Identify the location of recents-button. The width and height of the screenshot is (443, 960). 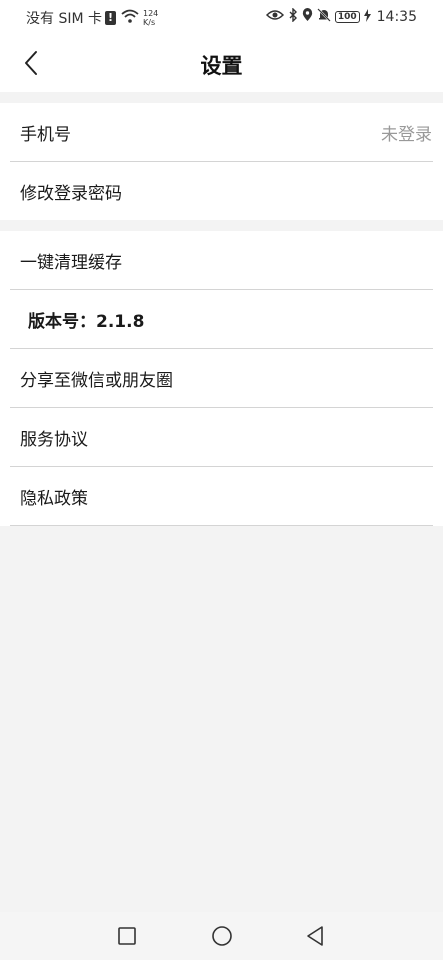
(127, 936).